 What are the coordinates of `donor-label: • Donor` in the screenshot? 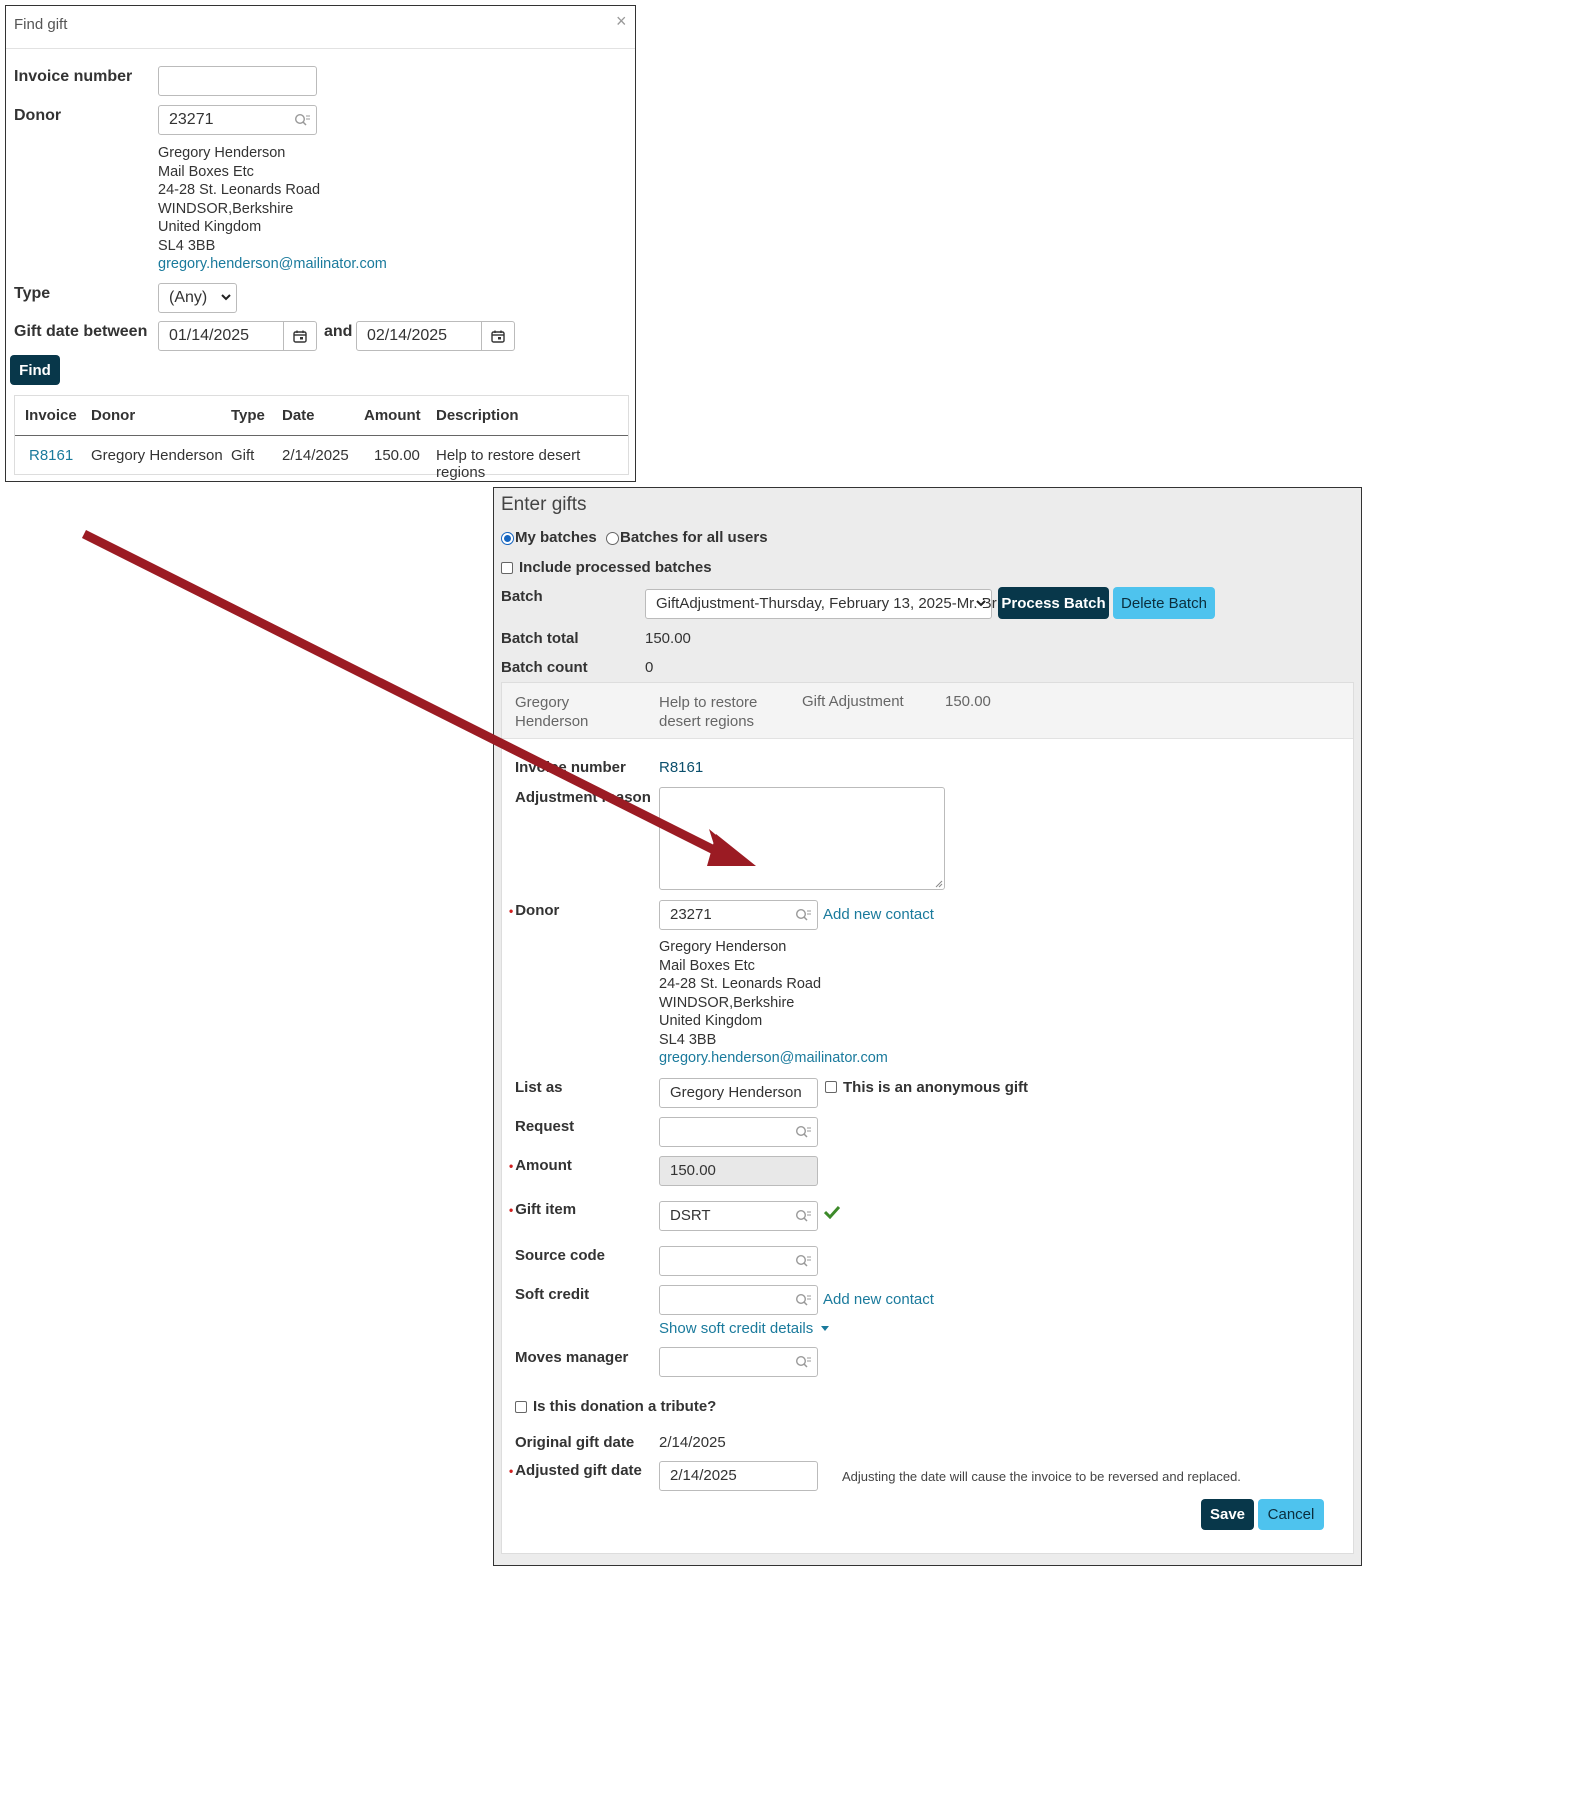 It's located at (534, 910).